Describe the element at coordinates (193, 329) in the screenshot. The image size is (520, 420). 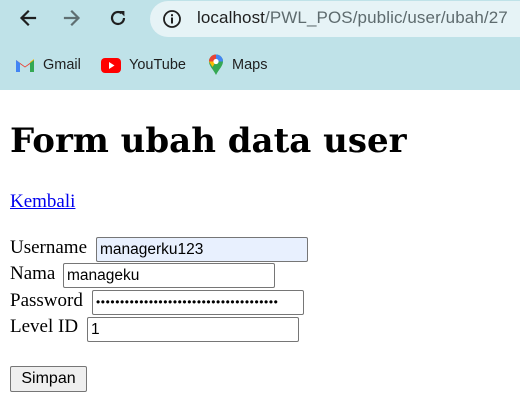
I see `level-id-field: 1` at that location.